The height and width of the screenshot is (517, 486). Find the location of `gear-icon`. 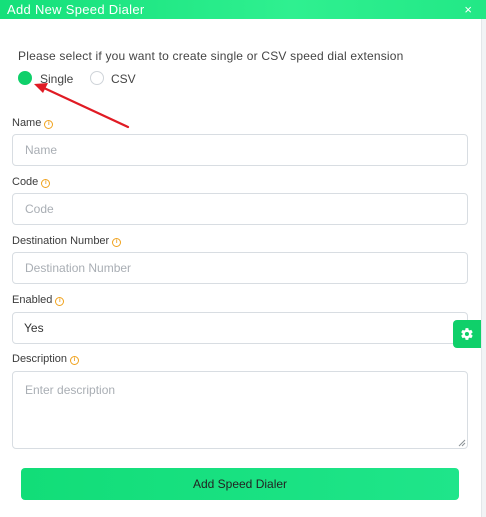

gear-icon is located at coordinates (467, 334).